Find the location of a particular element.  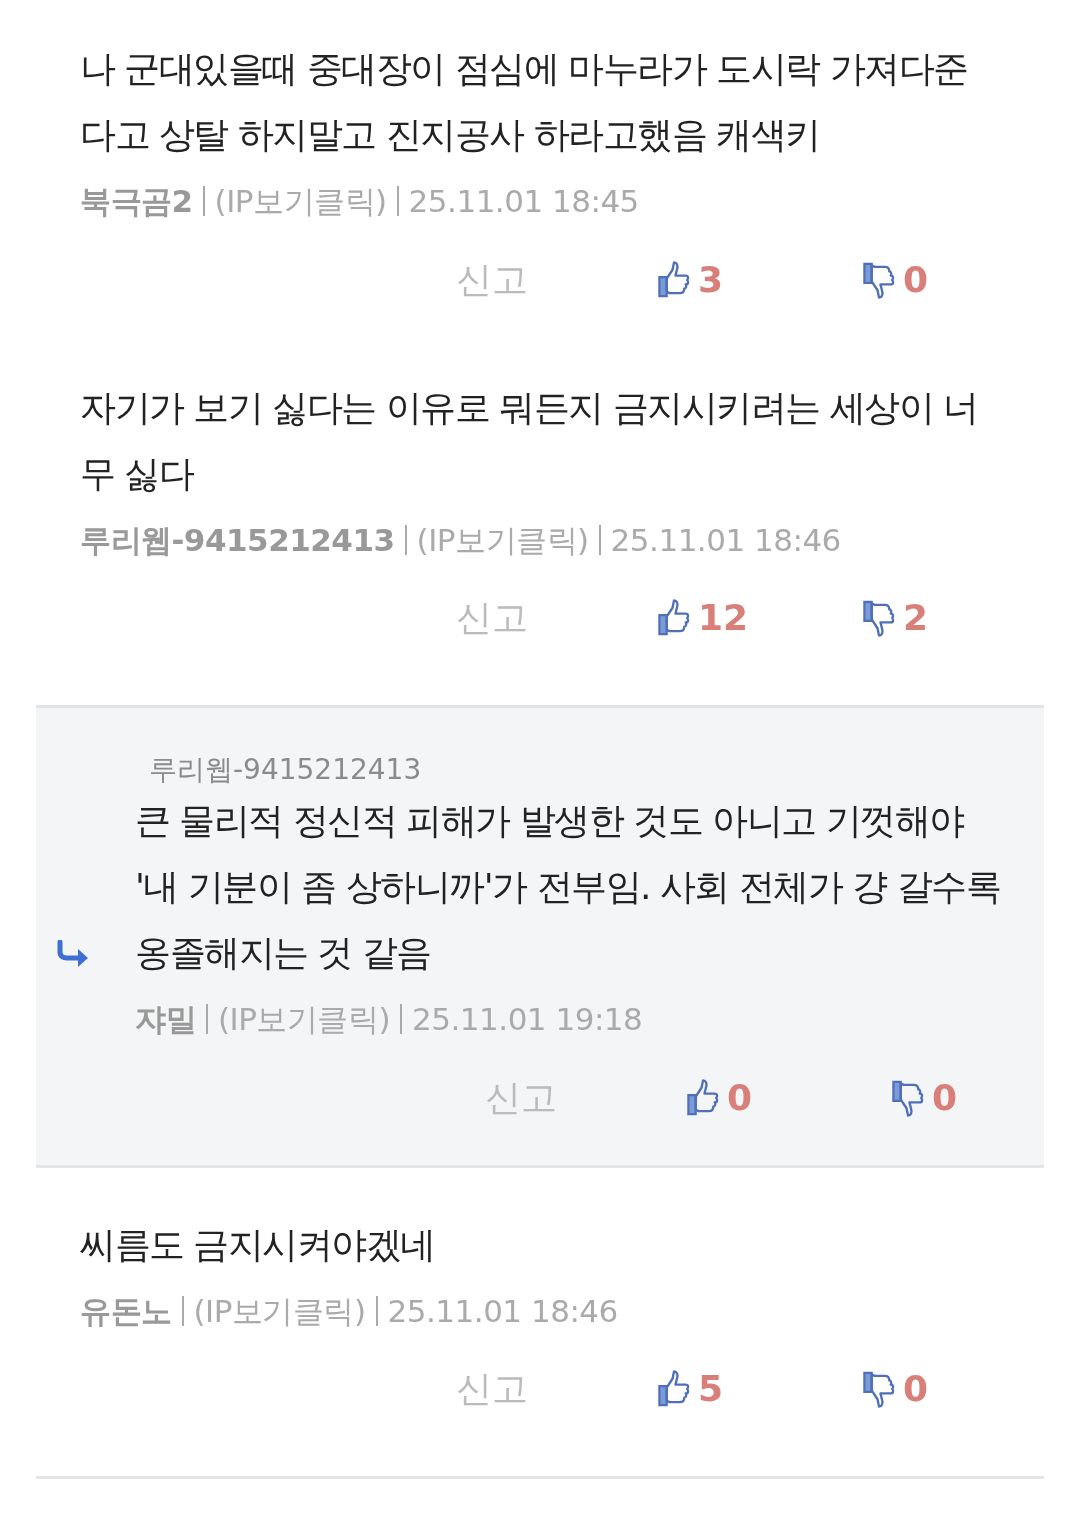

author-name: 유돈노 is located at coordinates (126, 1310).